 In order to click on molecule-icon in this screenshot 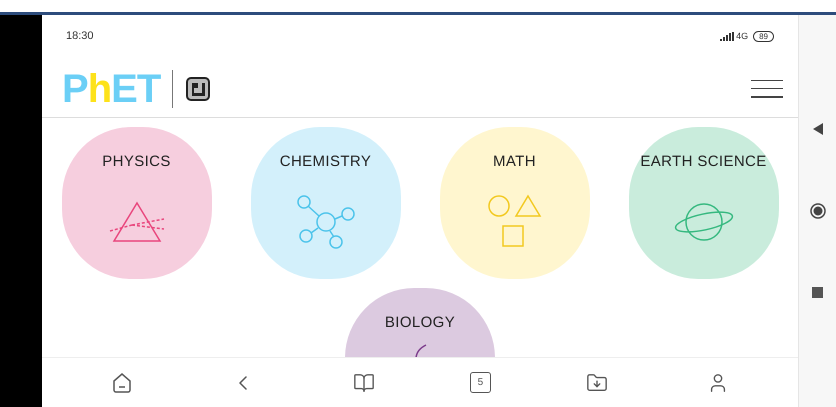, I will do `click(326, 222)`.